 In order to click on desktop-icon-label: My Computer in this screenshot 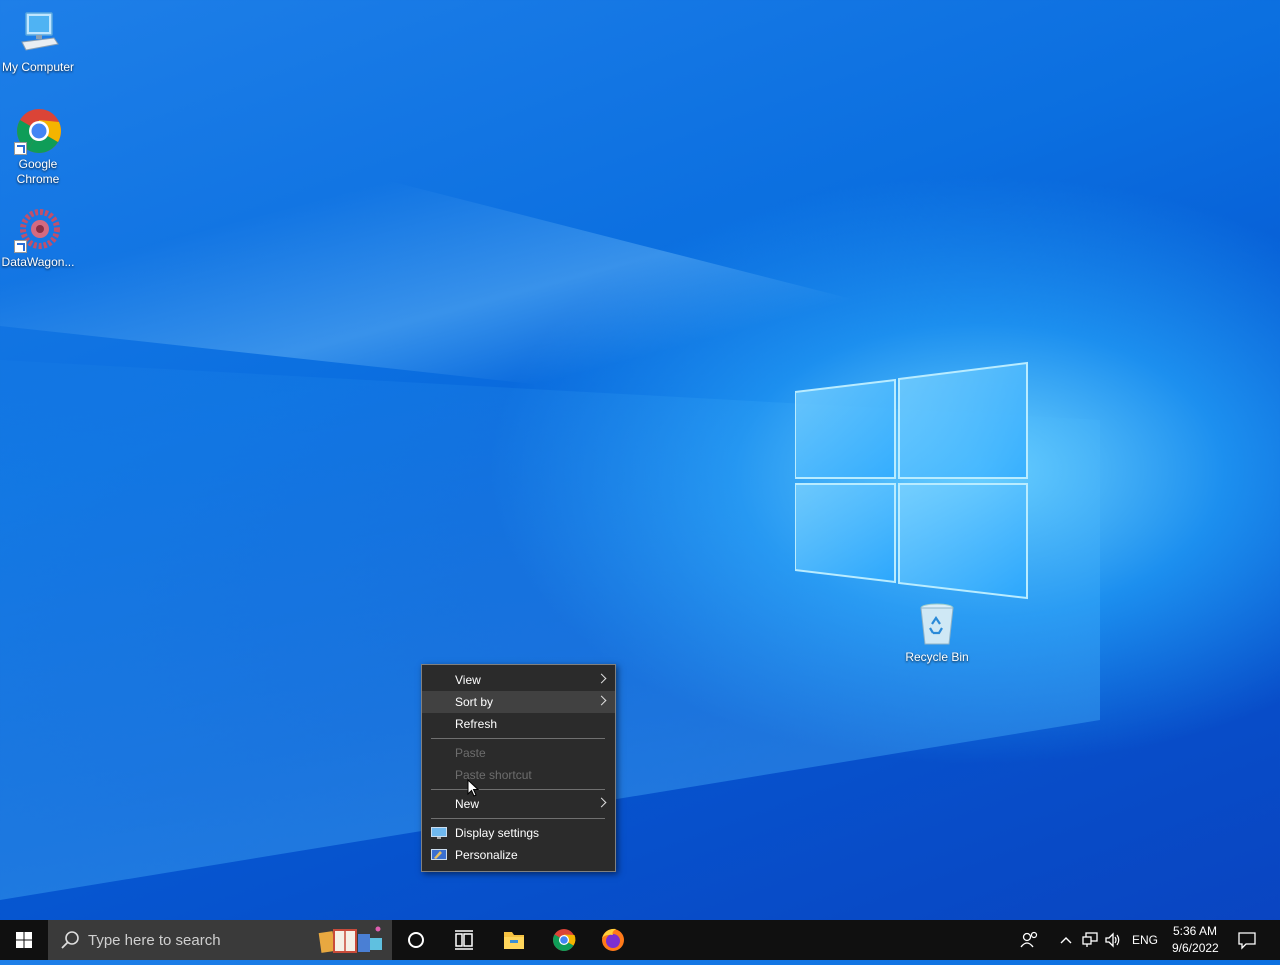, I will do `click(38, 67)`.